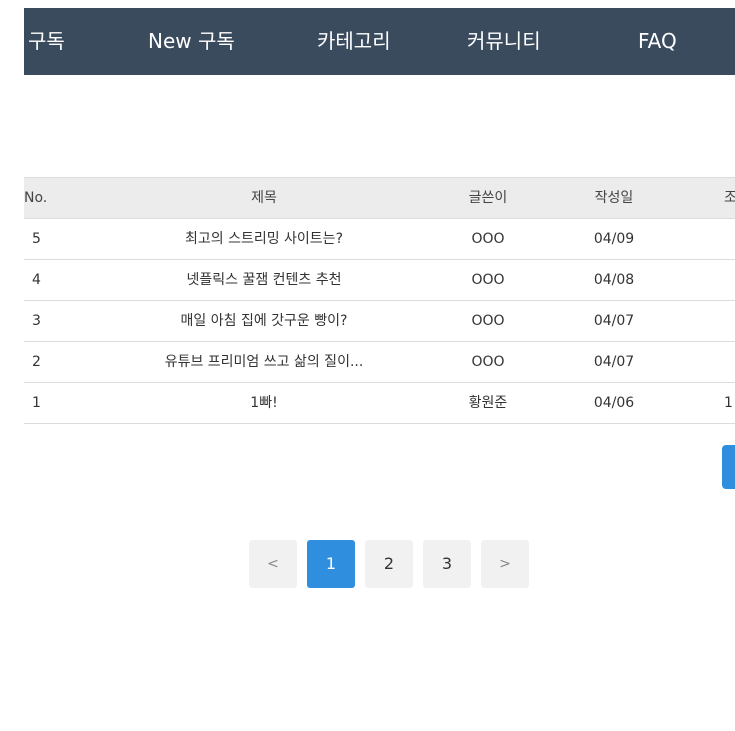 The width and height of the screenshot is (735, 731). What do you see at coordinates (191, 41) in the screenshot?
I see `nav-item-new-subscribe: New 구독` at bounding box center [191, 41].